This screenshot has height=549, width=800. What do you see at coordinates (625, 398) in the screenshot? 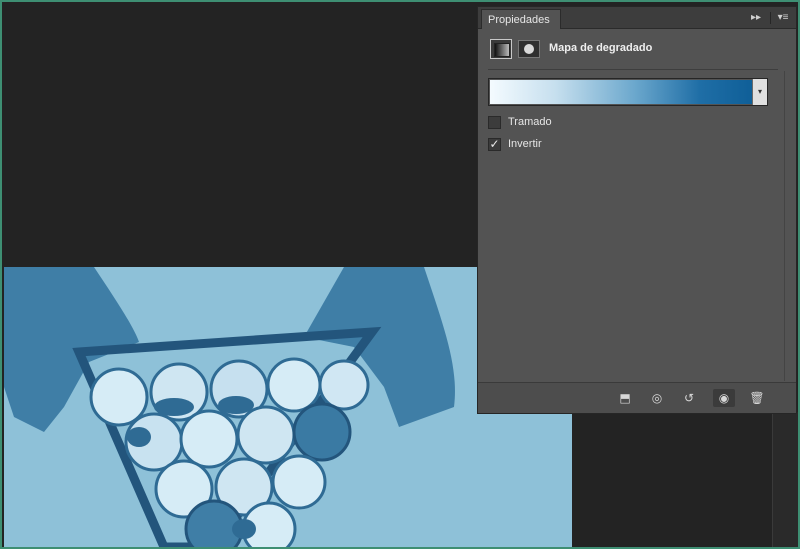
I see `clip-to-layer-icon: ⬒` at bounding box center [625, 398].